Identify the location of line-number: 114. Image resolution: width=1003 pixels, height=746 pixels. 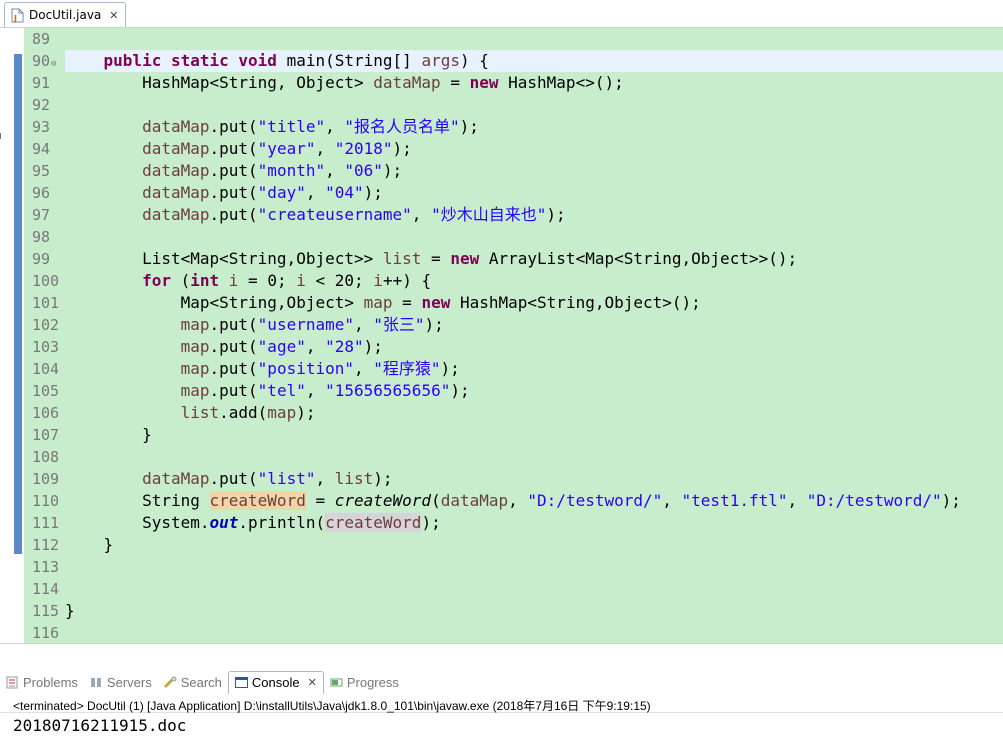
(46, 589).